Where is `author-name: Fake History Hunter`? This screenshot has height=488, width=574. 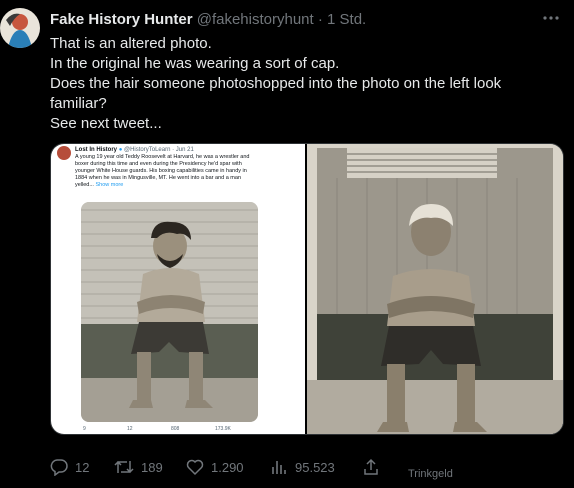
author-name: Fake History Hunter is located at coordinates (121, 19).